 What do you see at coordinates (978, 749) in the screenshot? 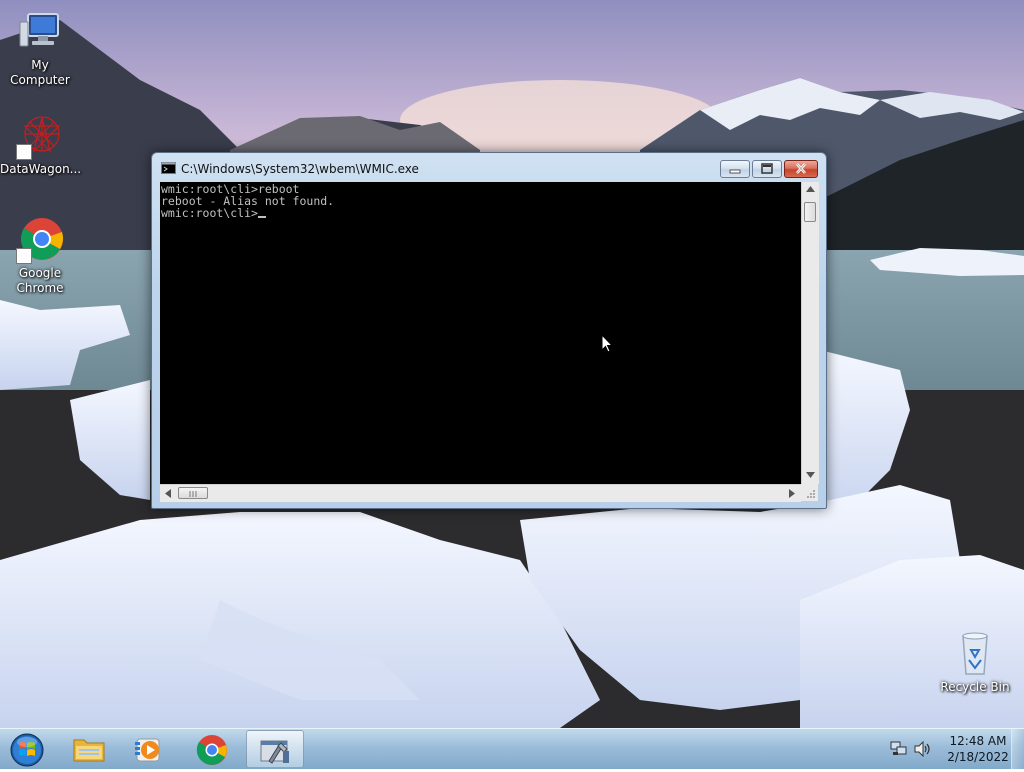
I see `taskbar-clock: 12:48 AM 2/18/2022` at bounding box center [978, 749].